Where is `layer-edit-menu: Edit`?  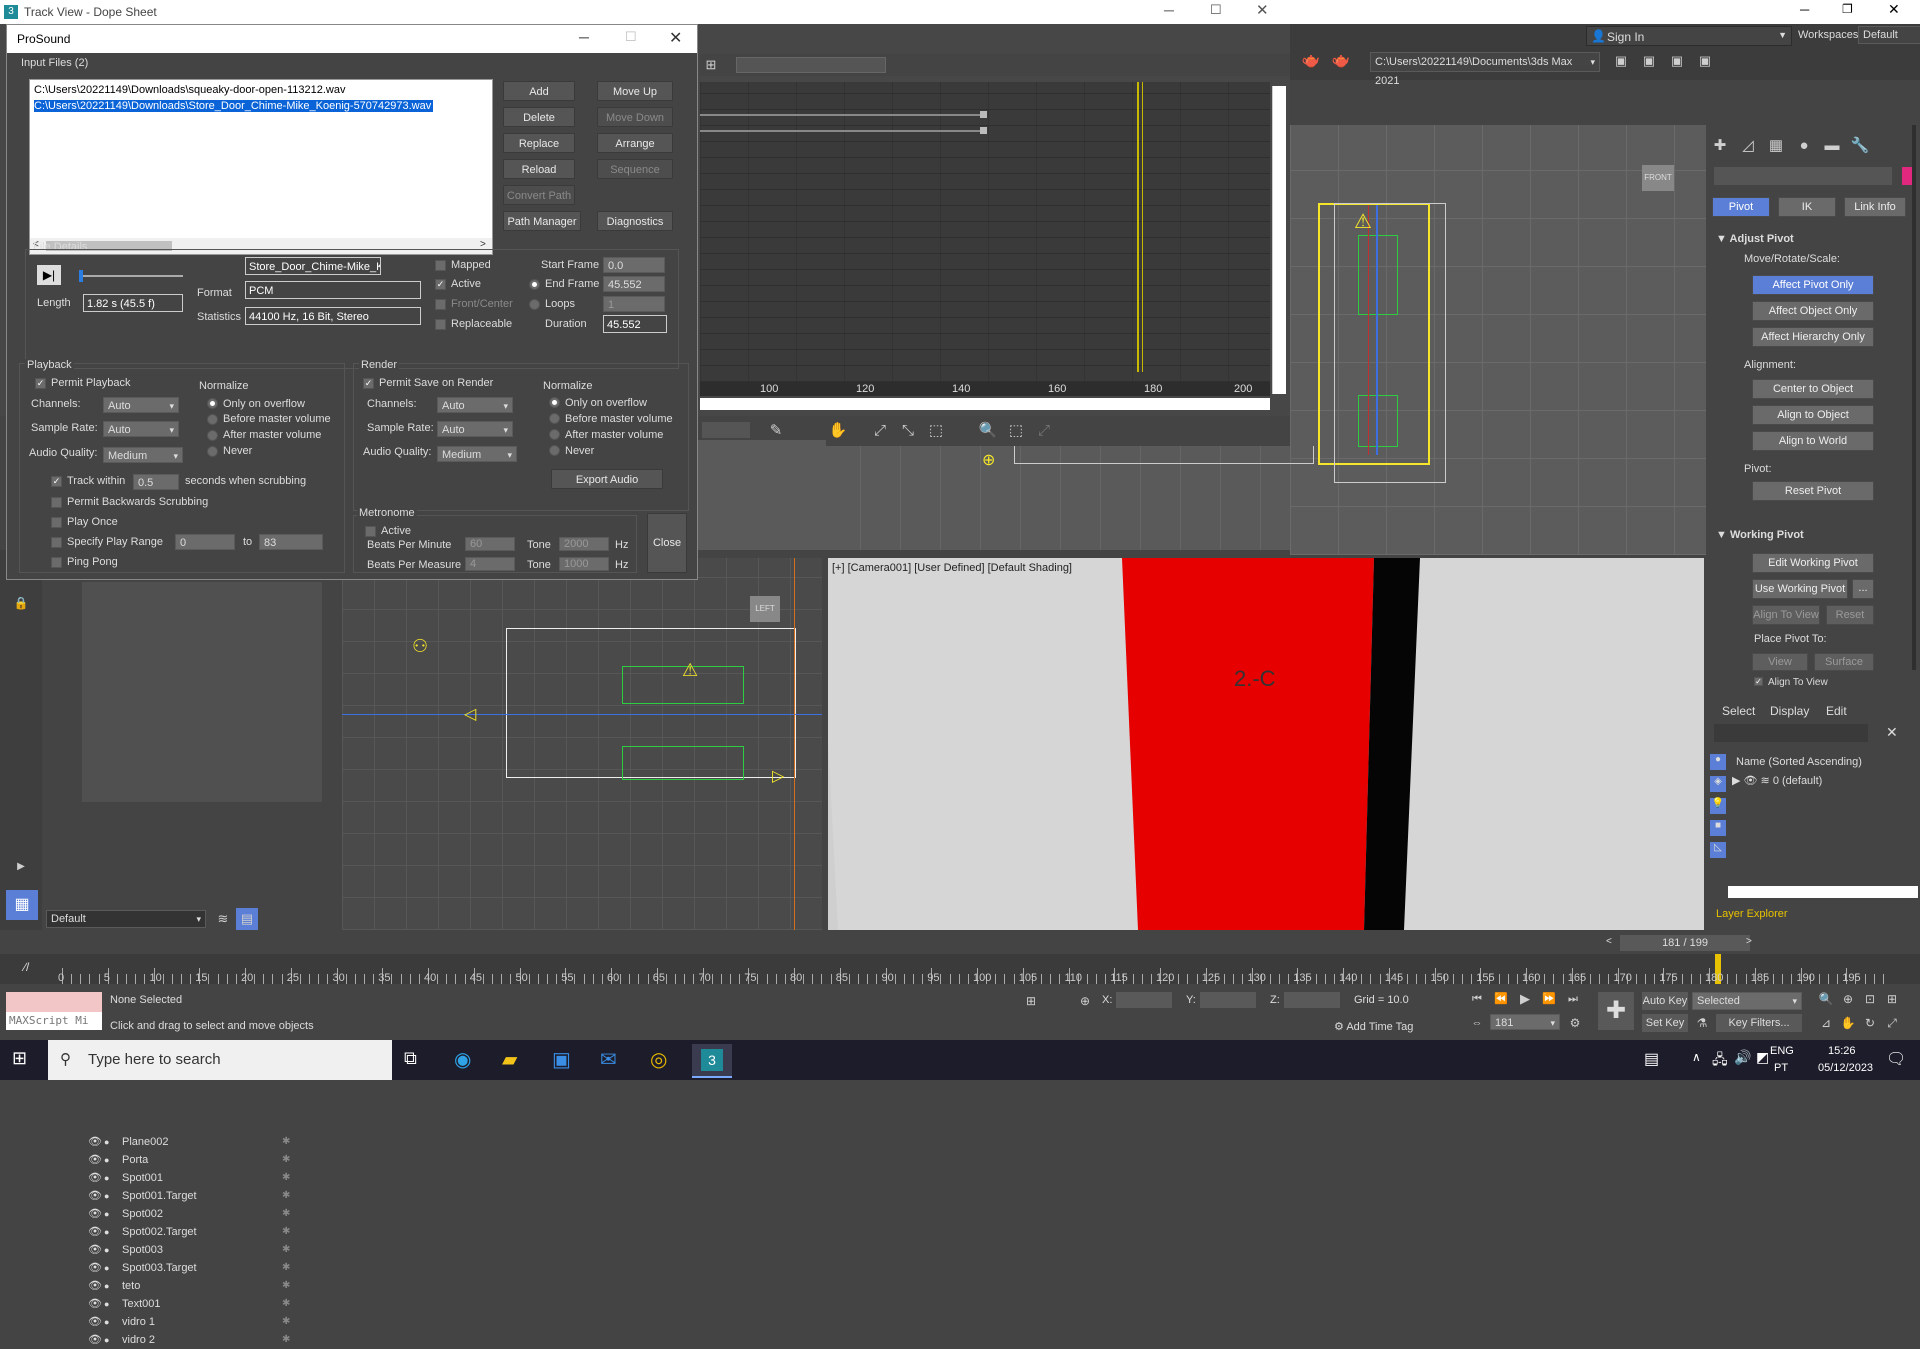 layer-edit-menu: Edit is located at coordinates (1836, 711).